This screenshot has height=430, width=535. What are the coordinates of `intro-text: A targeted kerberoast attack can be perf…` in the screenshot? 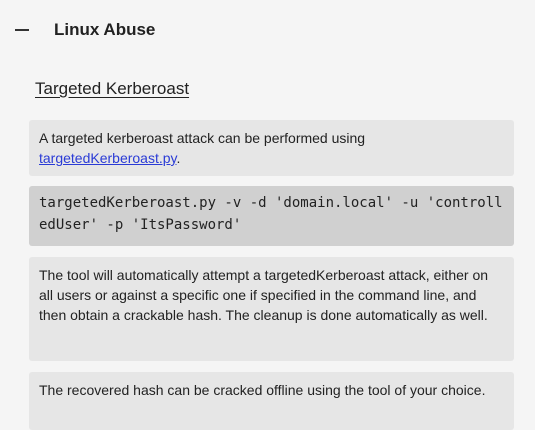 It's located at (202, 138).